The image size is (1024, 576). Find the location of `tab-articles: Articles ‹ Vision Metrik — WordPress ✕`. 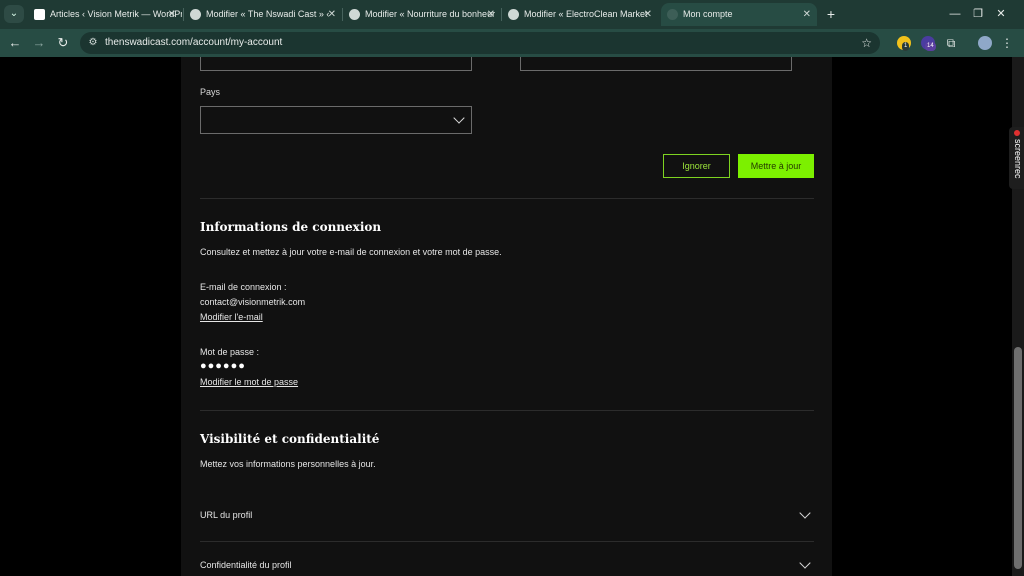

tab-articles: Articles ‹ Vision Metrik — WordPress ✕ is located at coordinates (105, 14).